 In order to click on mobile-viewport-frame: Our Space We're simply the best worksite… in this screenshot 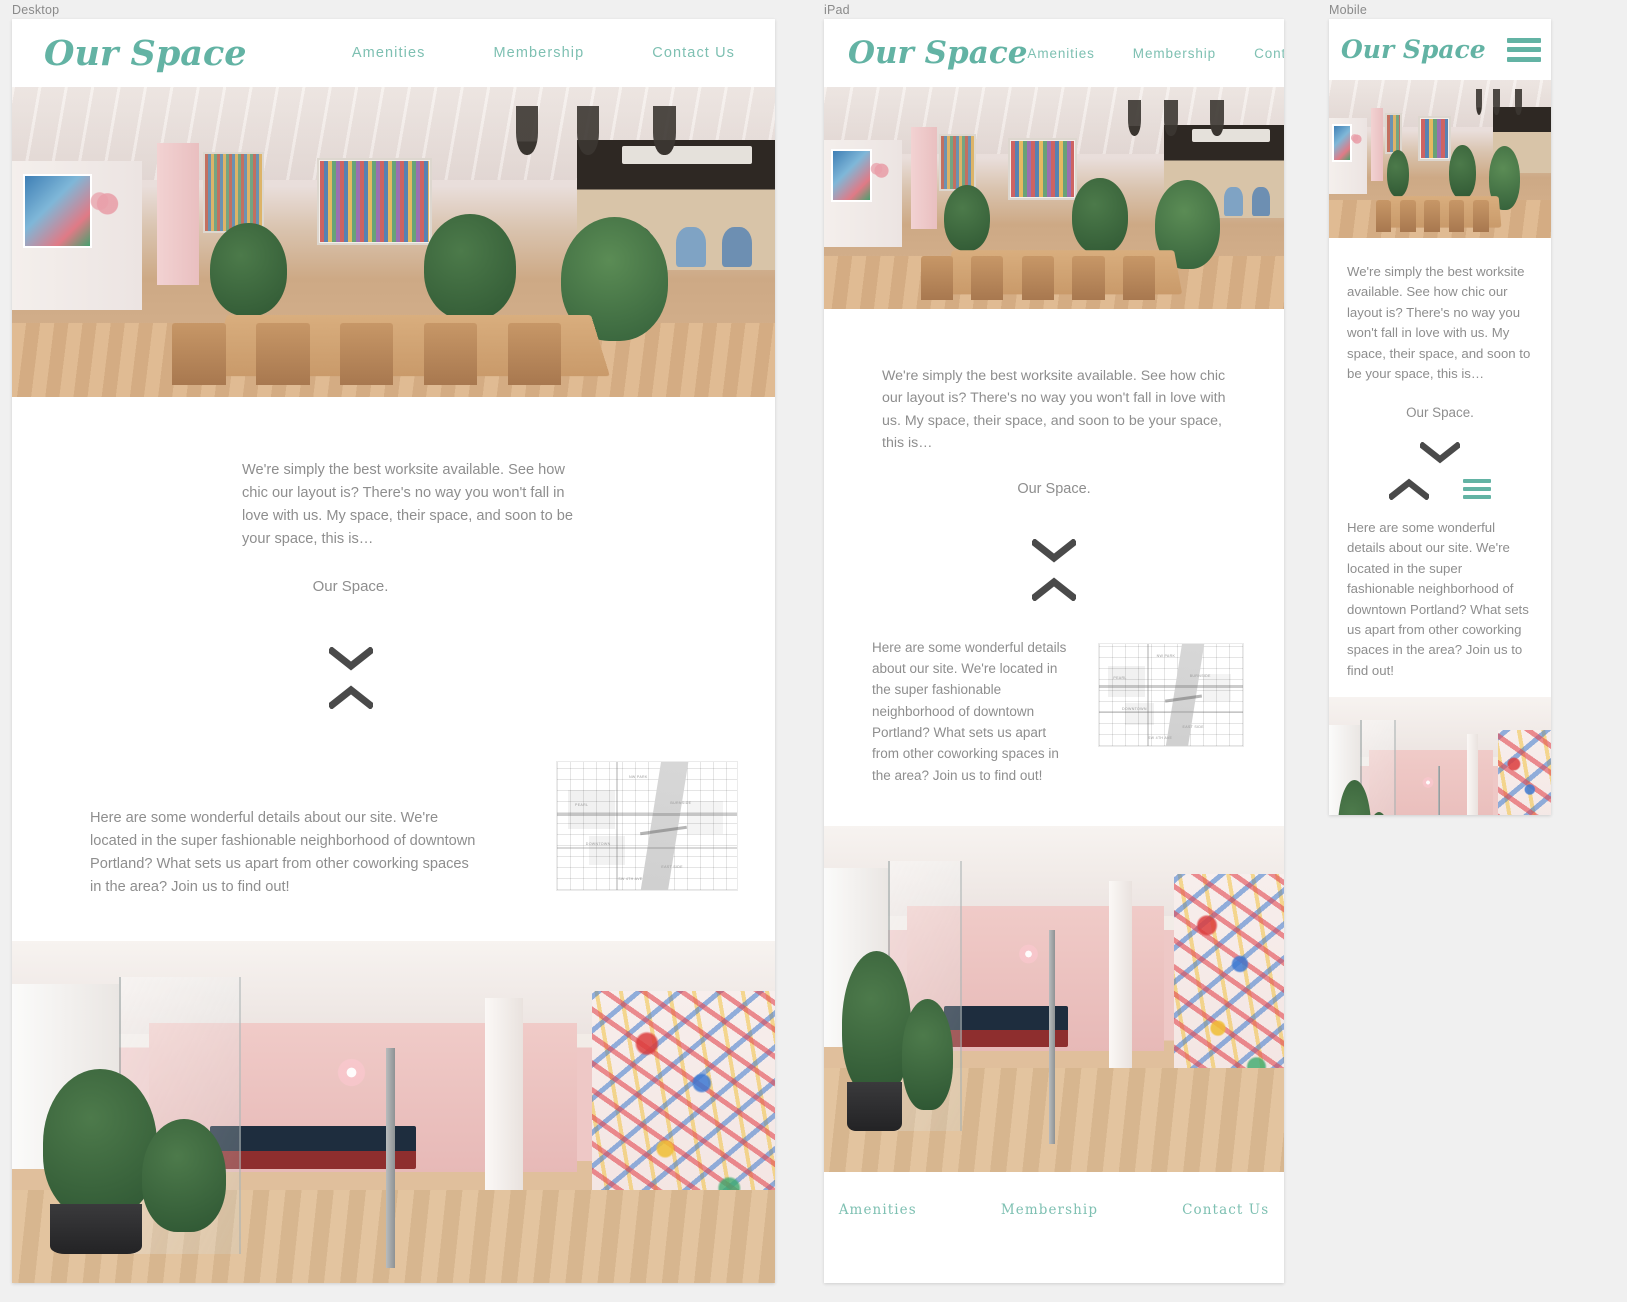, I will do `click(1440, 417)`.